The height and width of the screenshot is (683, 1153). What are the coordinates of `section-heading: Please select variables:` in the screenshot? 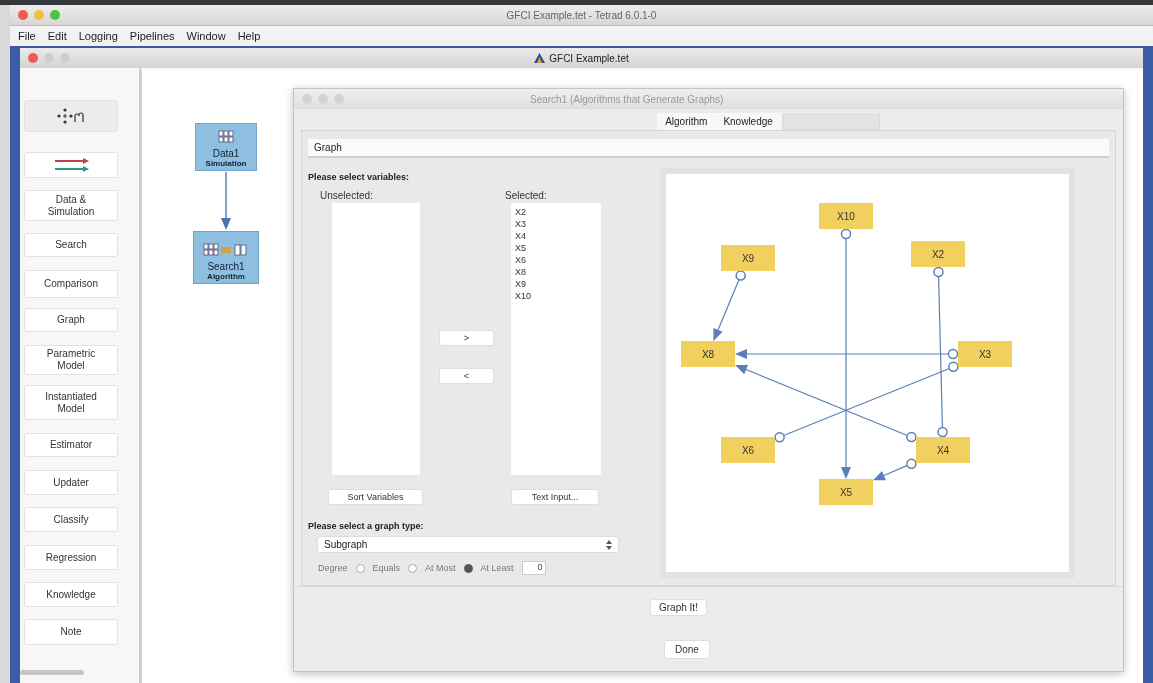 It's located at (359, 177).